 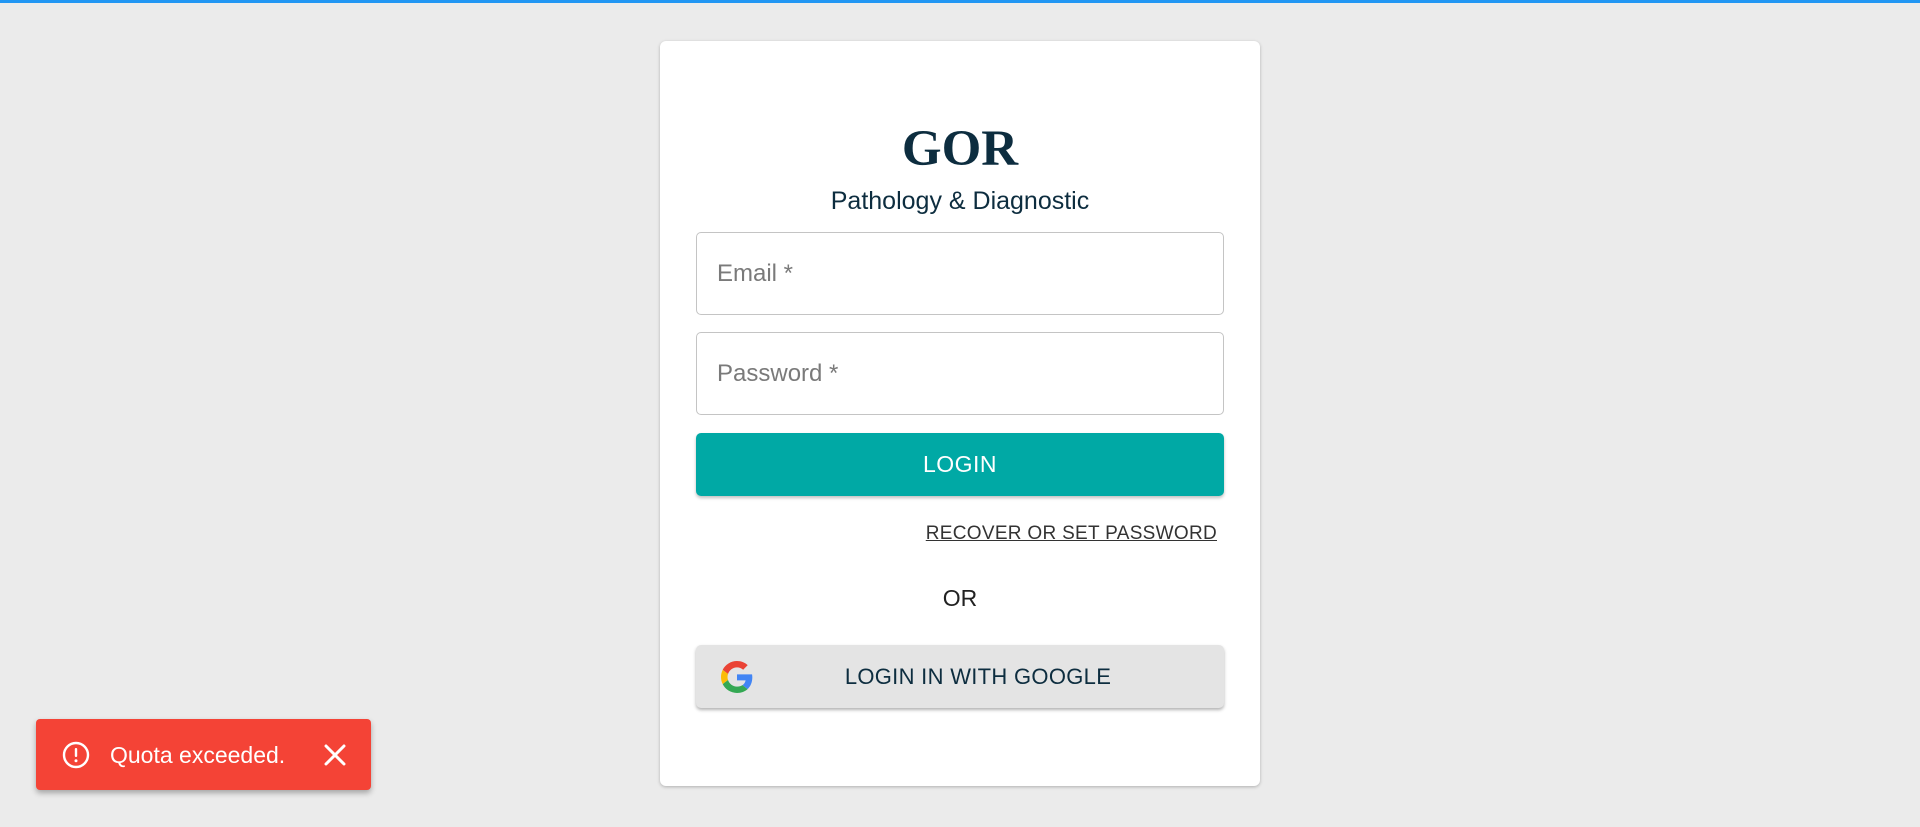 I want to click on close-icon, so click(x=335, y=755).